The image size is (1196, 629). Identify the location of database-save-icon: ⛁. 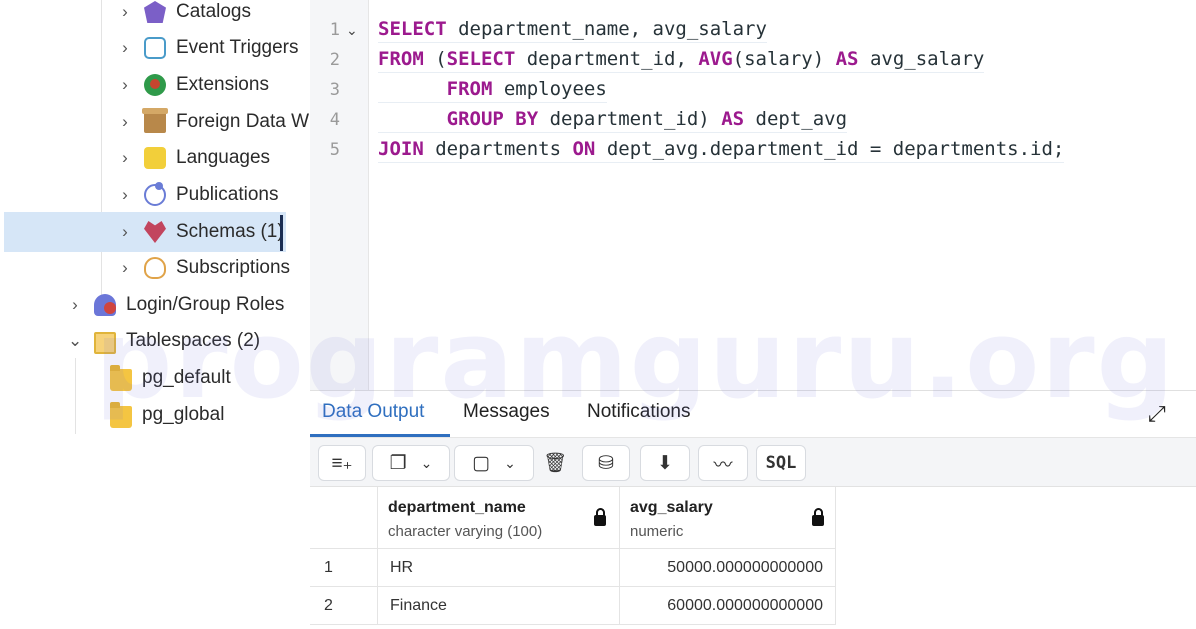
(606, 463).